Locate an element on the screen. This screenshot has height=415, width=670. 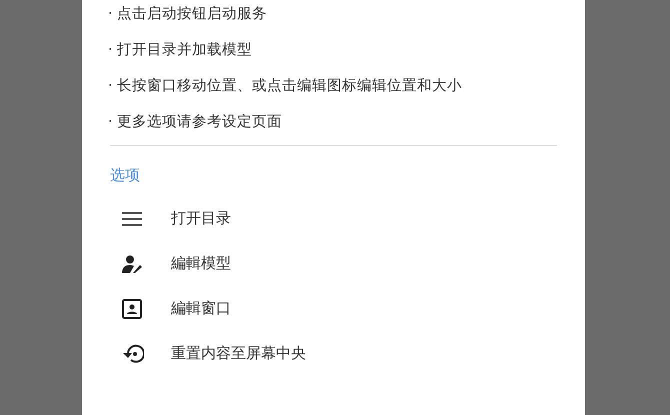
tip-text: · 打开目录并加载模型 is located at coordinates (181, 50).